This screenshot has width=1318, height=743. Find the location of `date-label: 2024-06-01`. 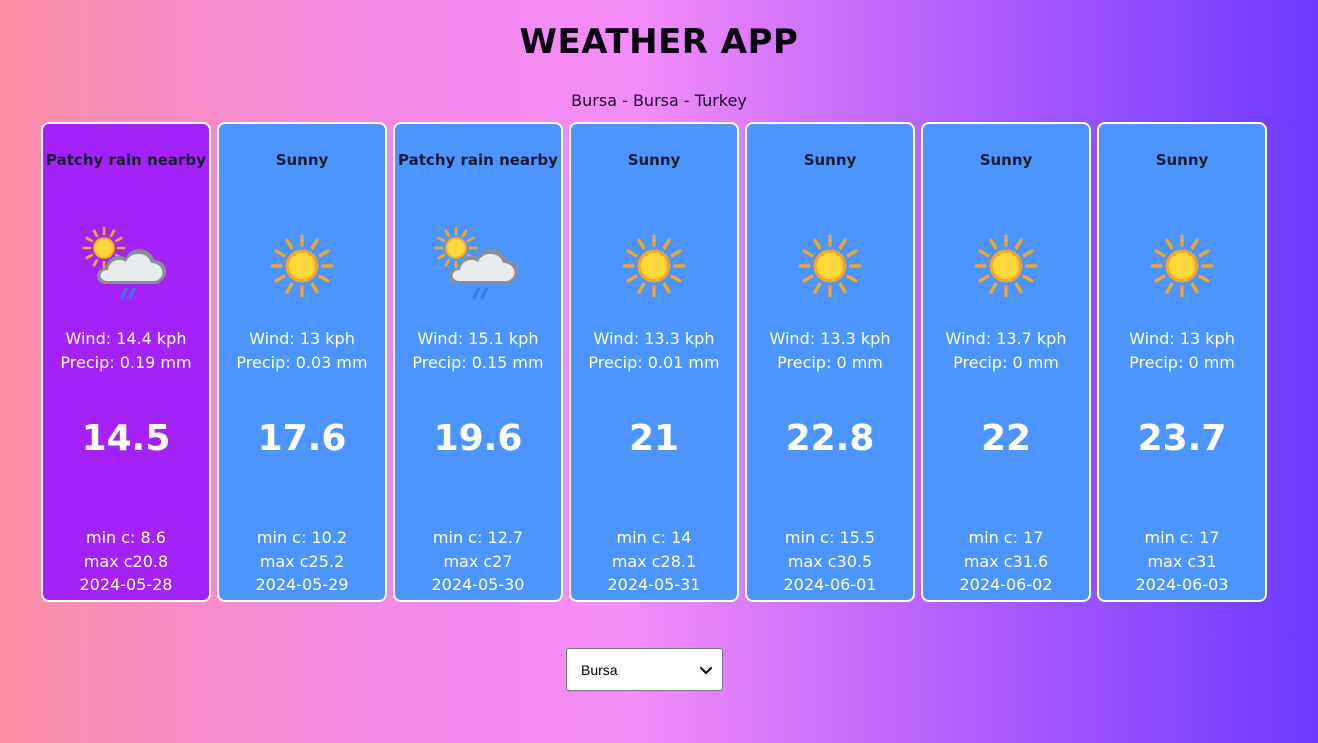

date-label: 2024-06-01 is located at coordinates (830, 584).